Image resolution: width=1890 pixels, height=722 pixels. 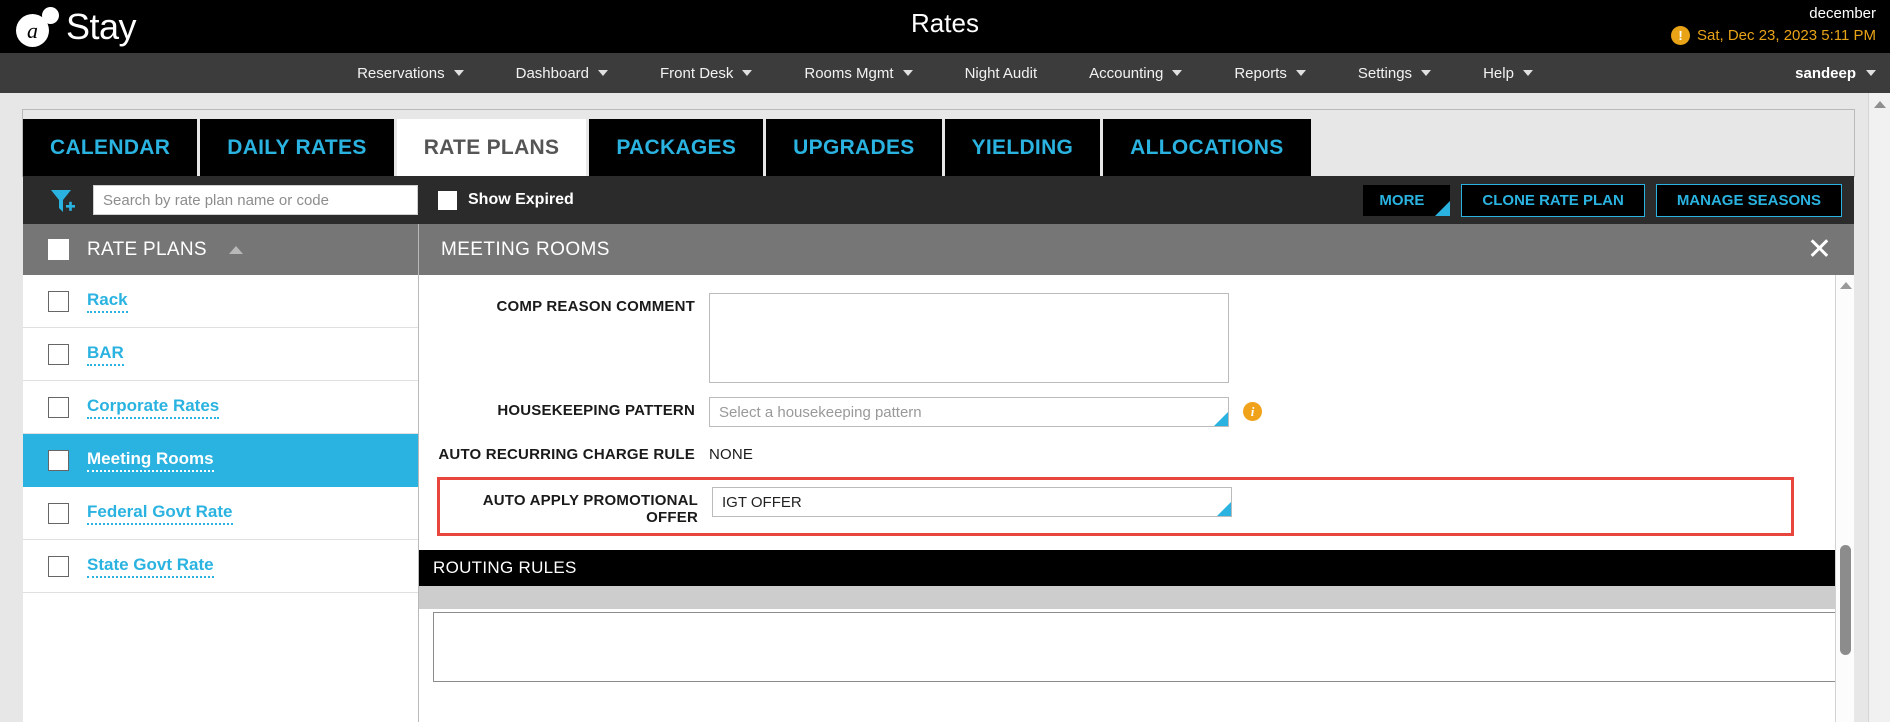 I want to click on list-item-selected: Meeting Rooms, so click(x=220, y=460).